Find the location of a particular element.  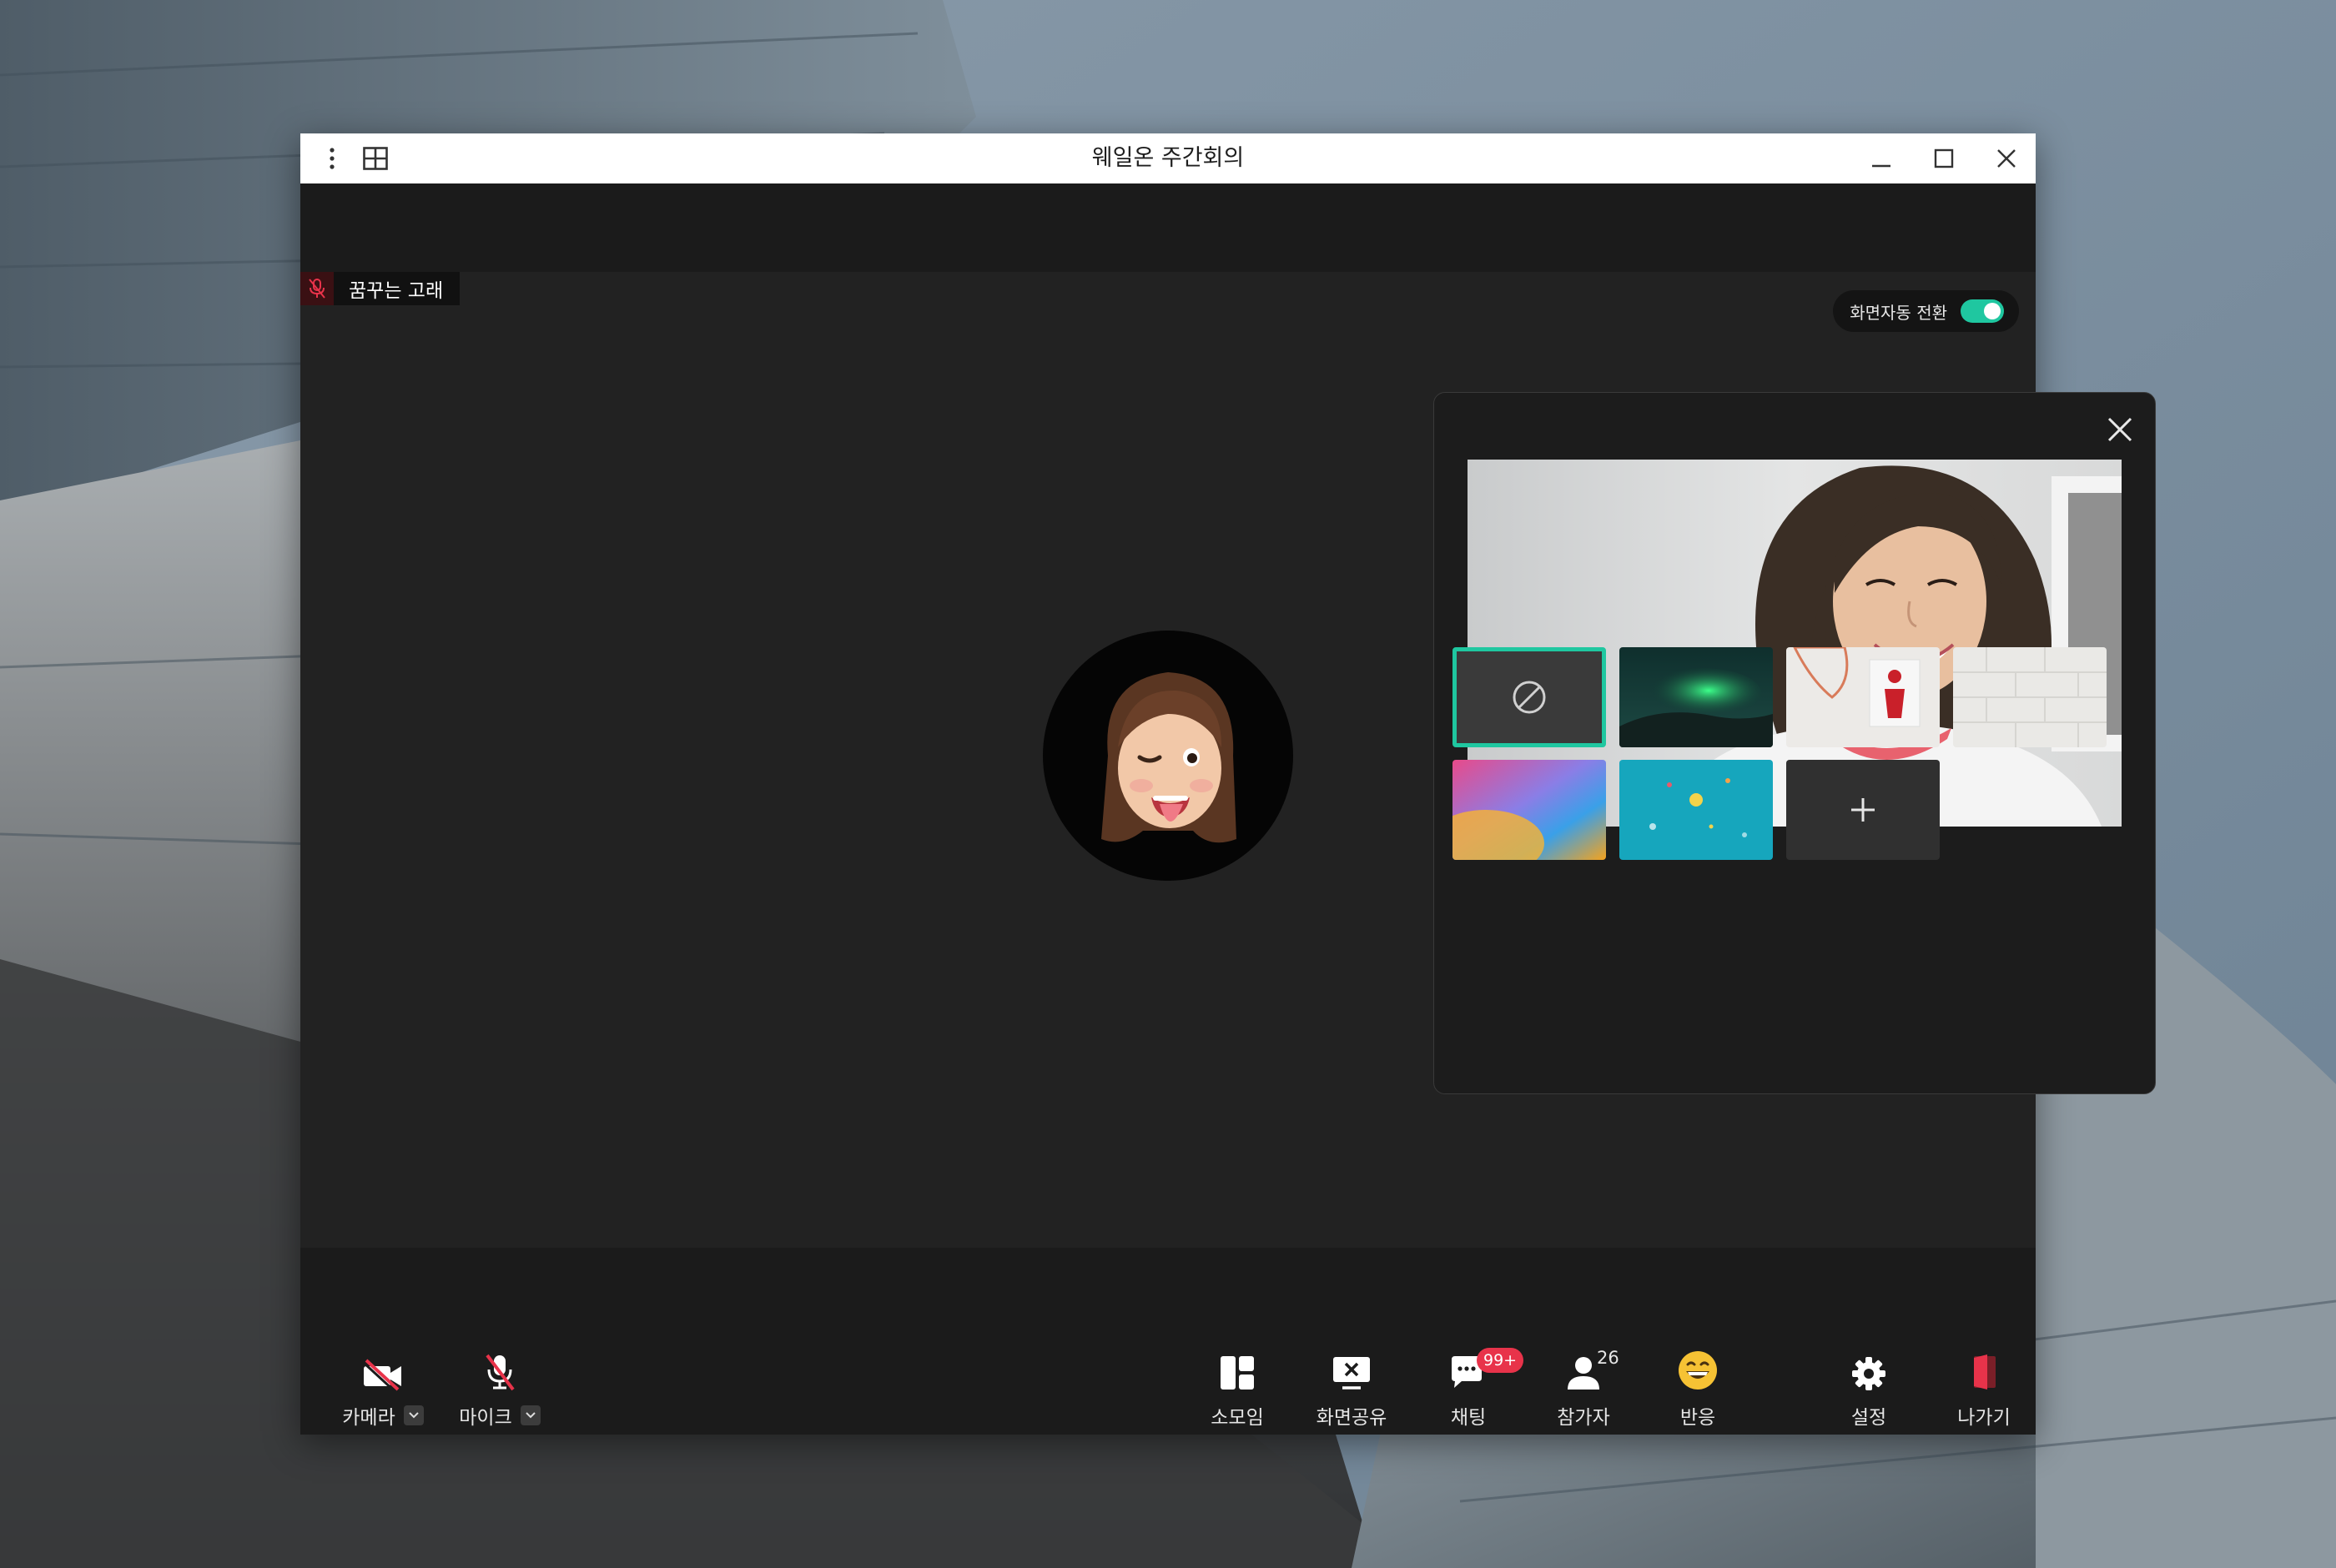

settings-button: 설정 is located at coordinates (1869, 1384).